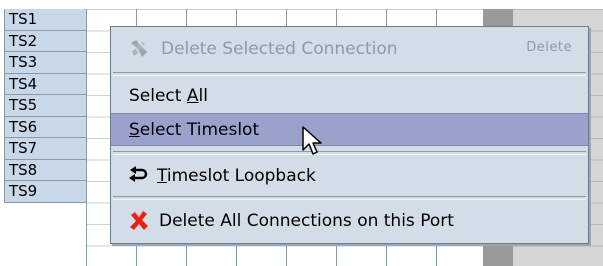 The image size is (603, 266). What do you see at coordinates (139, 49) in the screenshot?
I see `broken-plug-icon` at bounding box center [139, 49].